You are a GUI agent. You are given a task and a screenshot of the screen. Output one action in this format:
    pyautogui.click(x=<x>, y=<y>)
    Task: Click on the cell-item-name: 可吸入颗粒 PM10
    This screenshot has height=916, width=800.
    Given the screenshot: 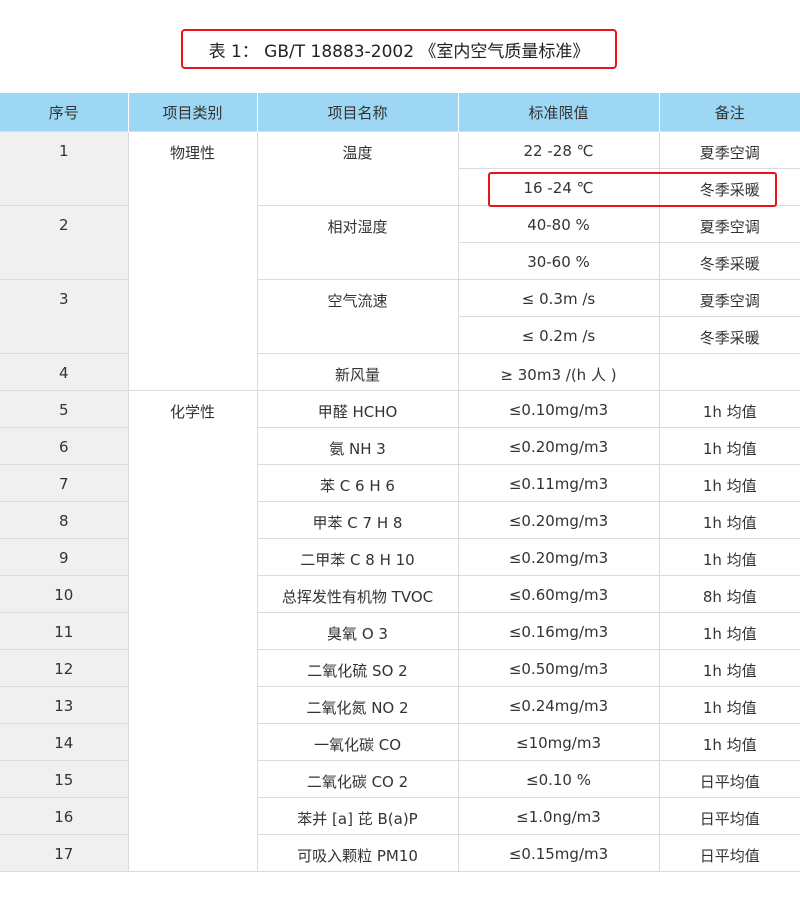 What is the action you would take?
    pyautogui.click(x=357, y=853)
    